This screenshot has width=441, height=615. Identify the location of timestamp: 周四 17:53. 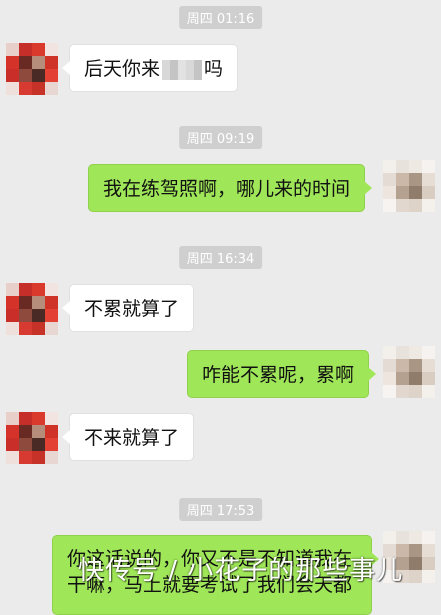
(220, 509).